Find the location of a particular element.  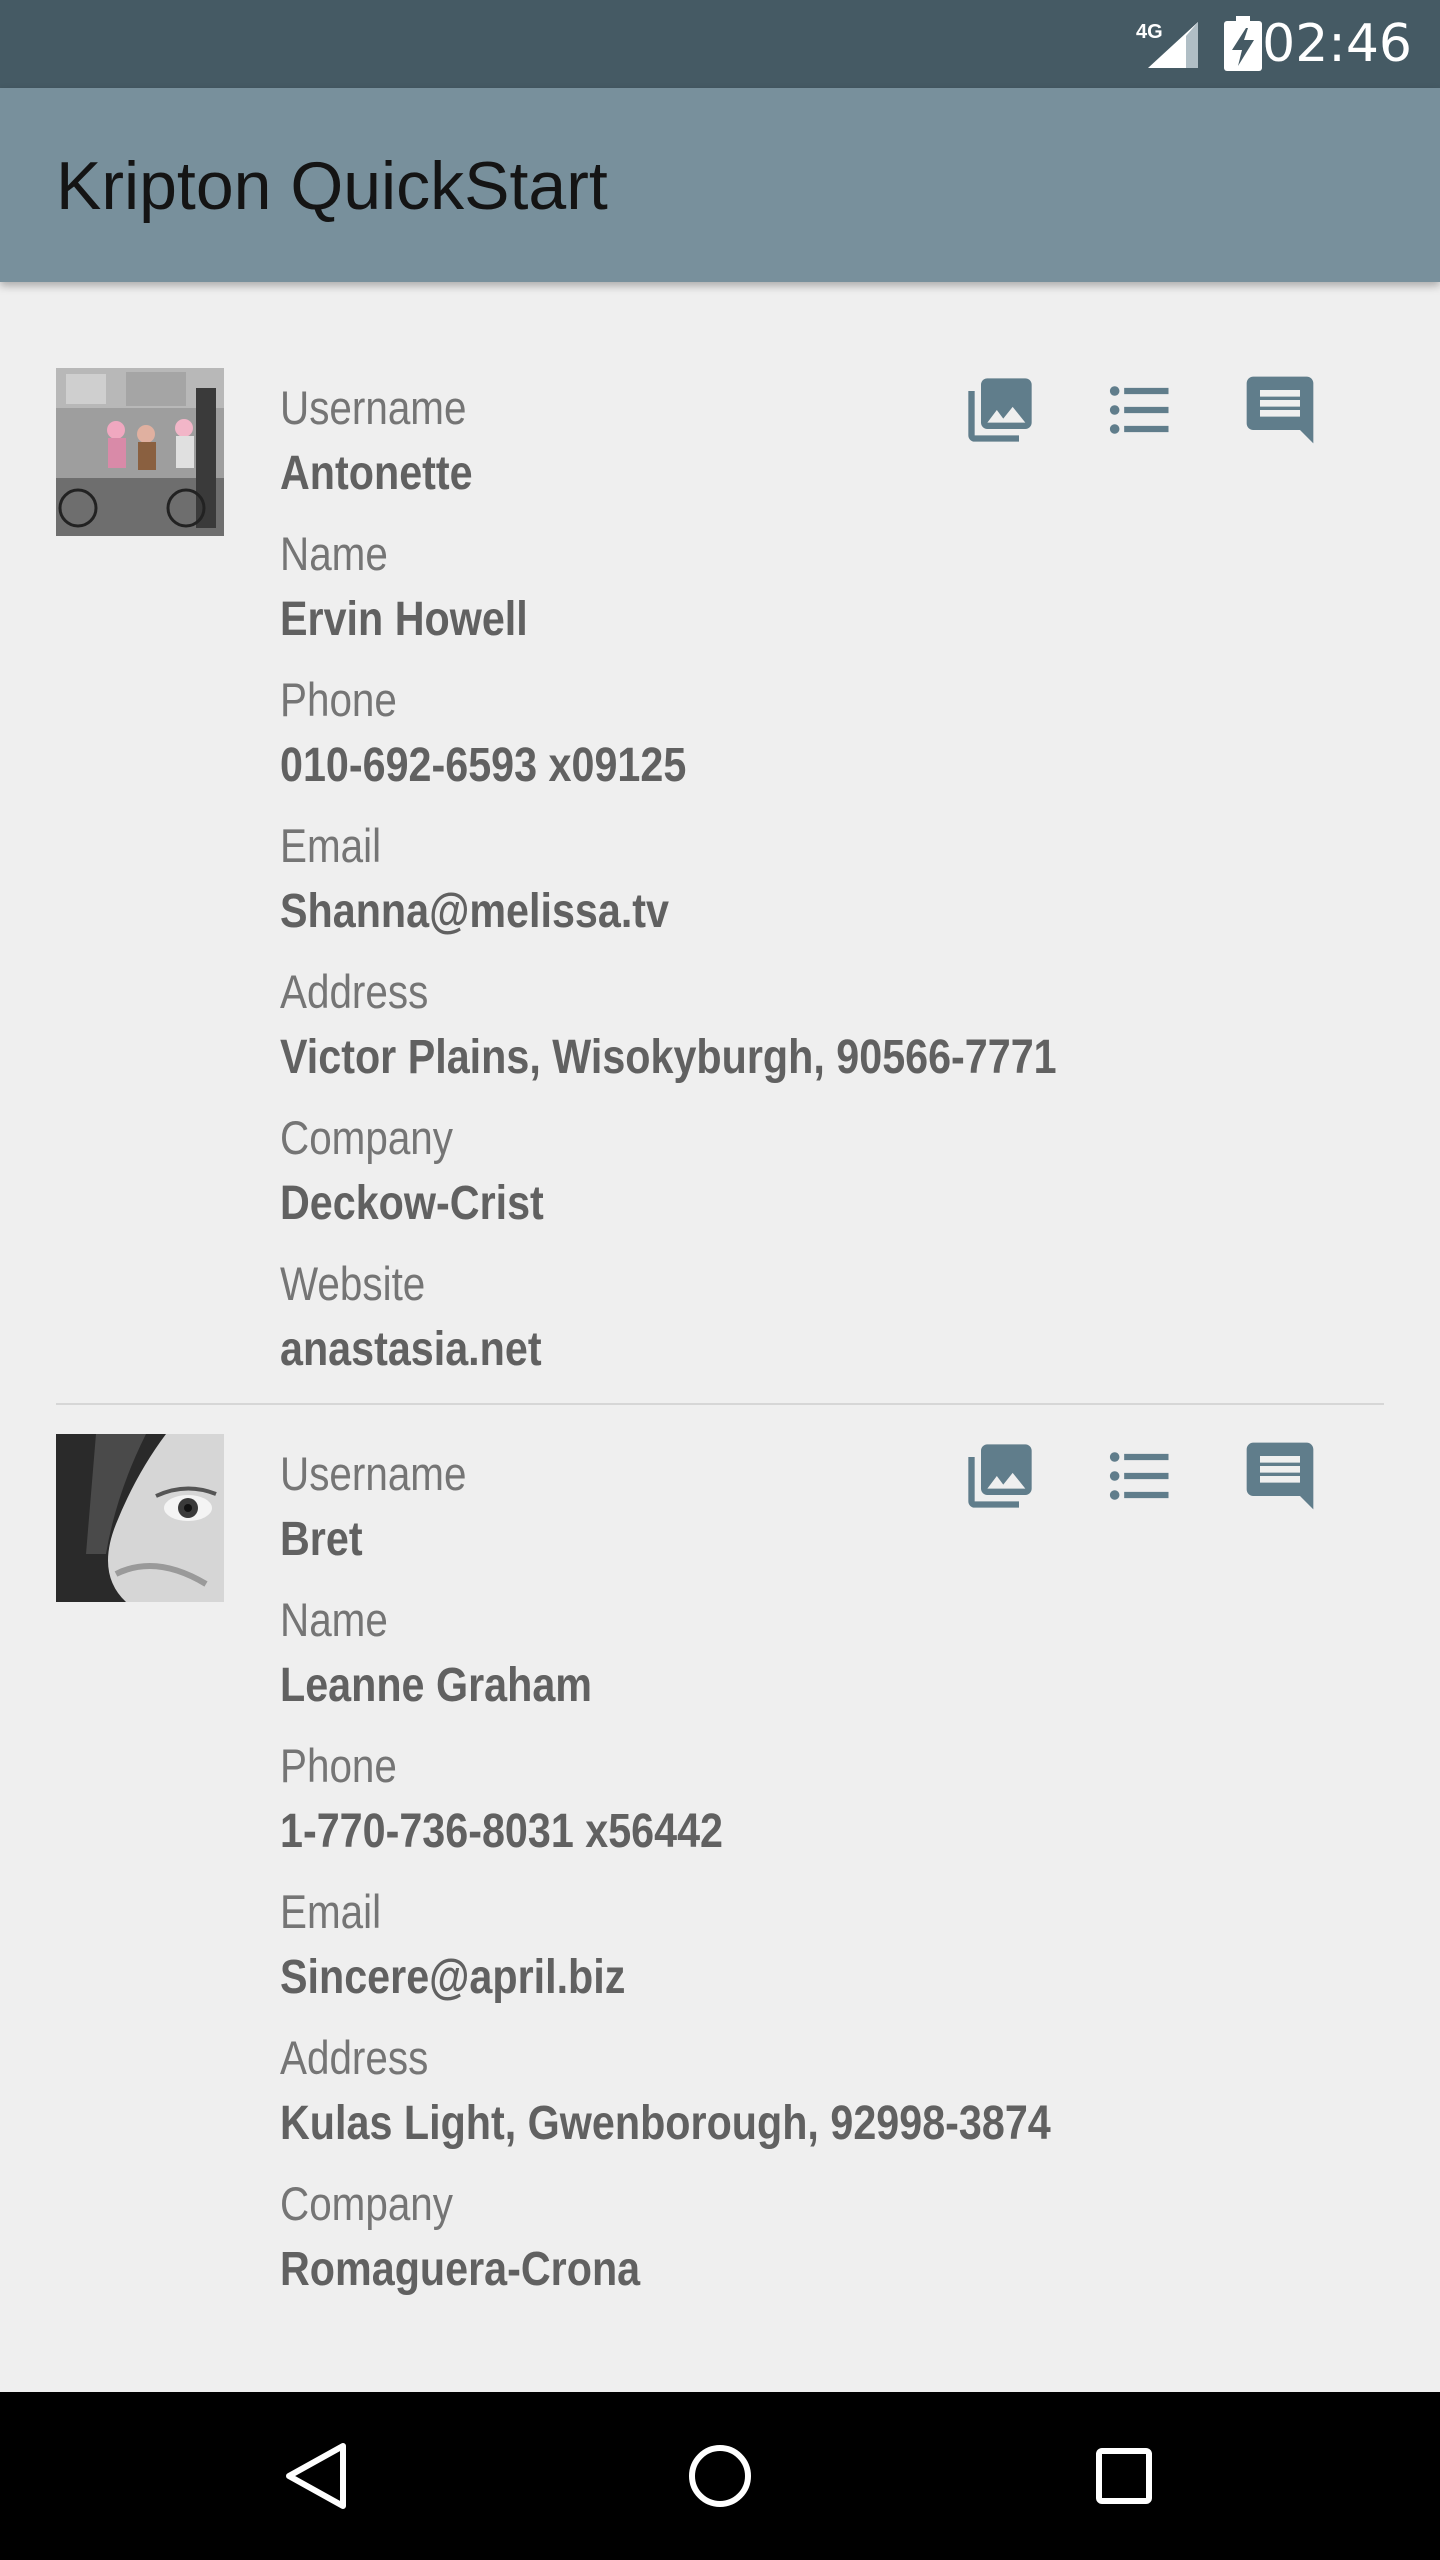

home-circle-icon is located at coordinates (720, 2476).